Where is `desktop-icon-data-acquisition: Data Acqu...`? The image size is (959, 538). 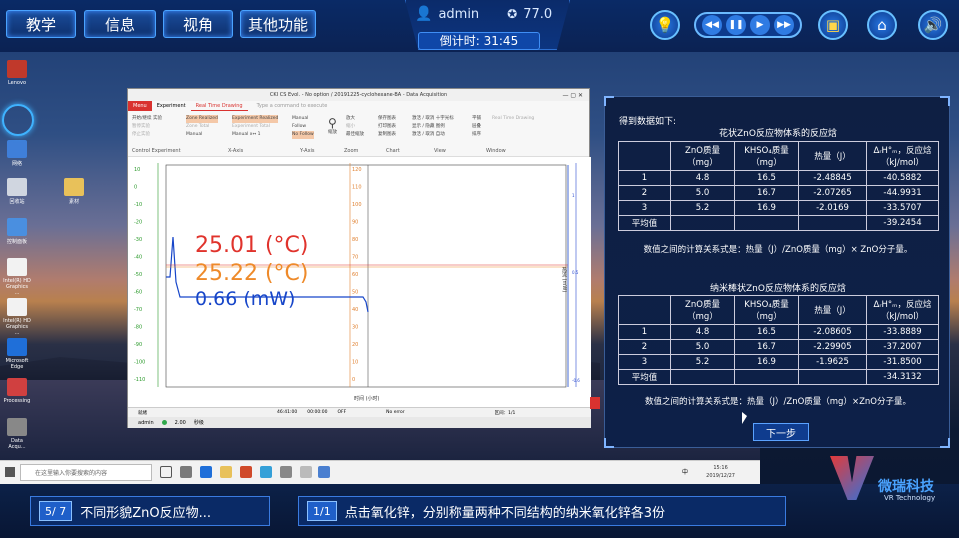
desktop-icon-data-acquisition: Data Acqu... is located at coordinates (17, 434).